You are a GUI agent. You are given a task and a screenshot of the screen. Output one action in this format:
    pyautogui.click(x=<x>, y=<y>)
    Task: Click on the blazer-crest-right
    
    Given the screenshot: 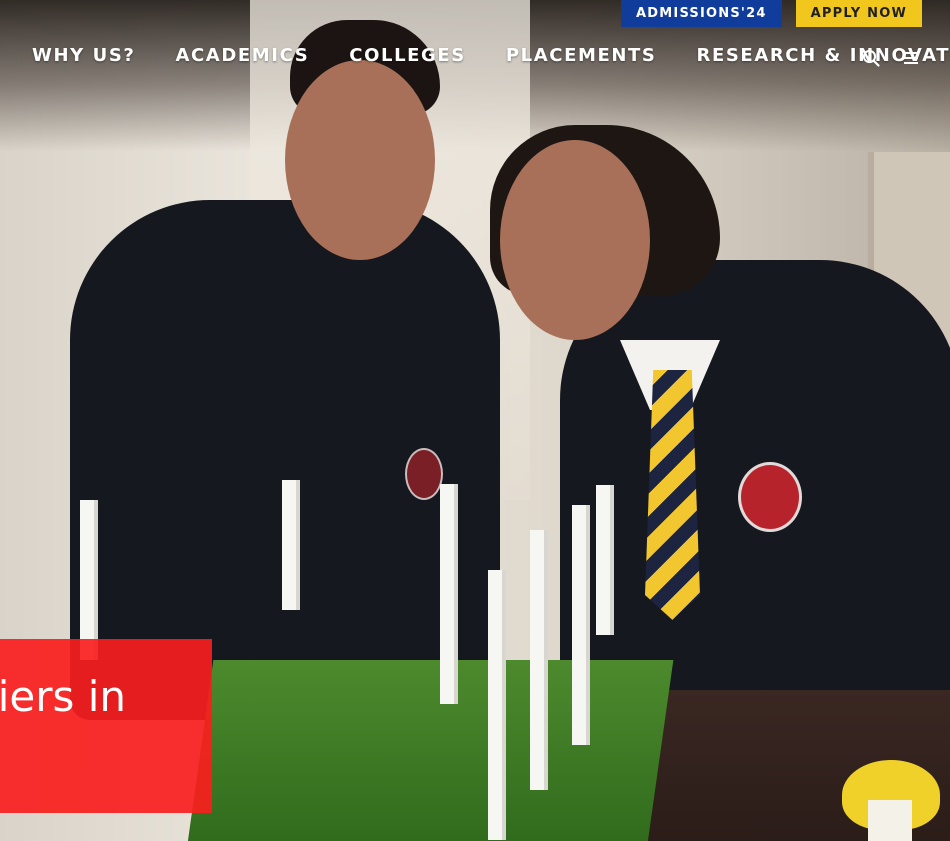 What is the action you would take?
    pyautogui.click(x=770, y=497)
    